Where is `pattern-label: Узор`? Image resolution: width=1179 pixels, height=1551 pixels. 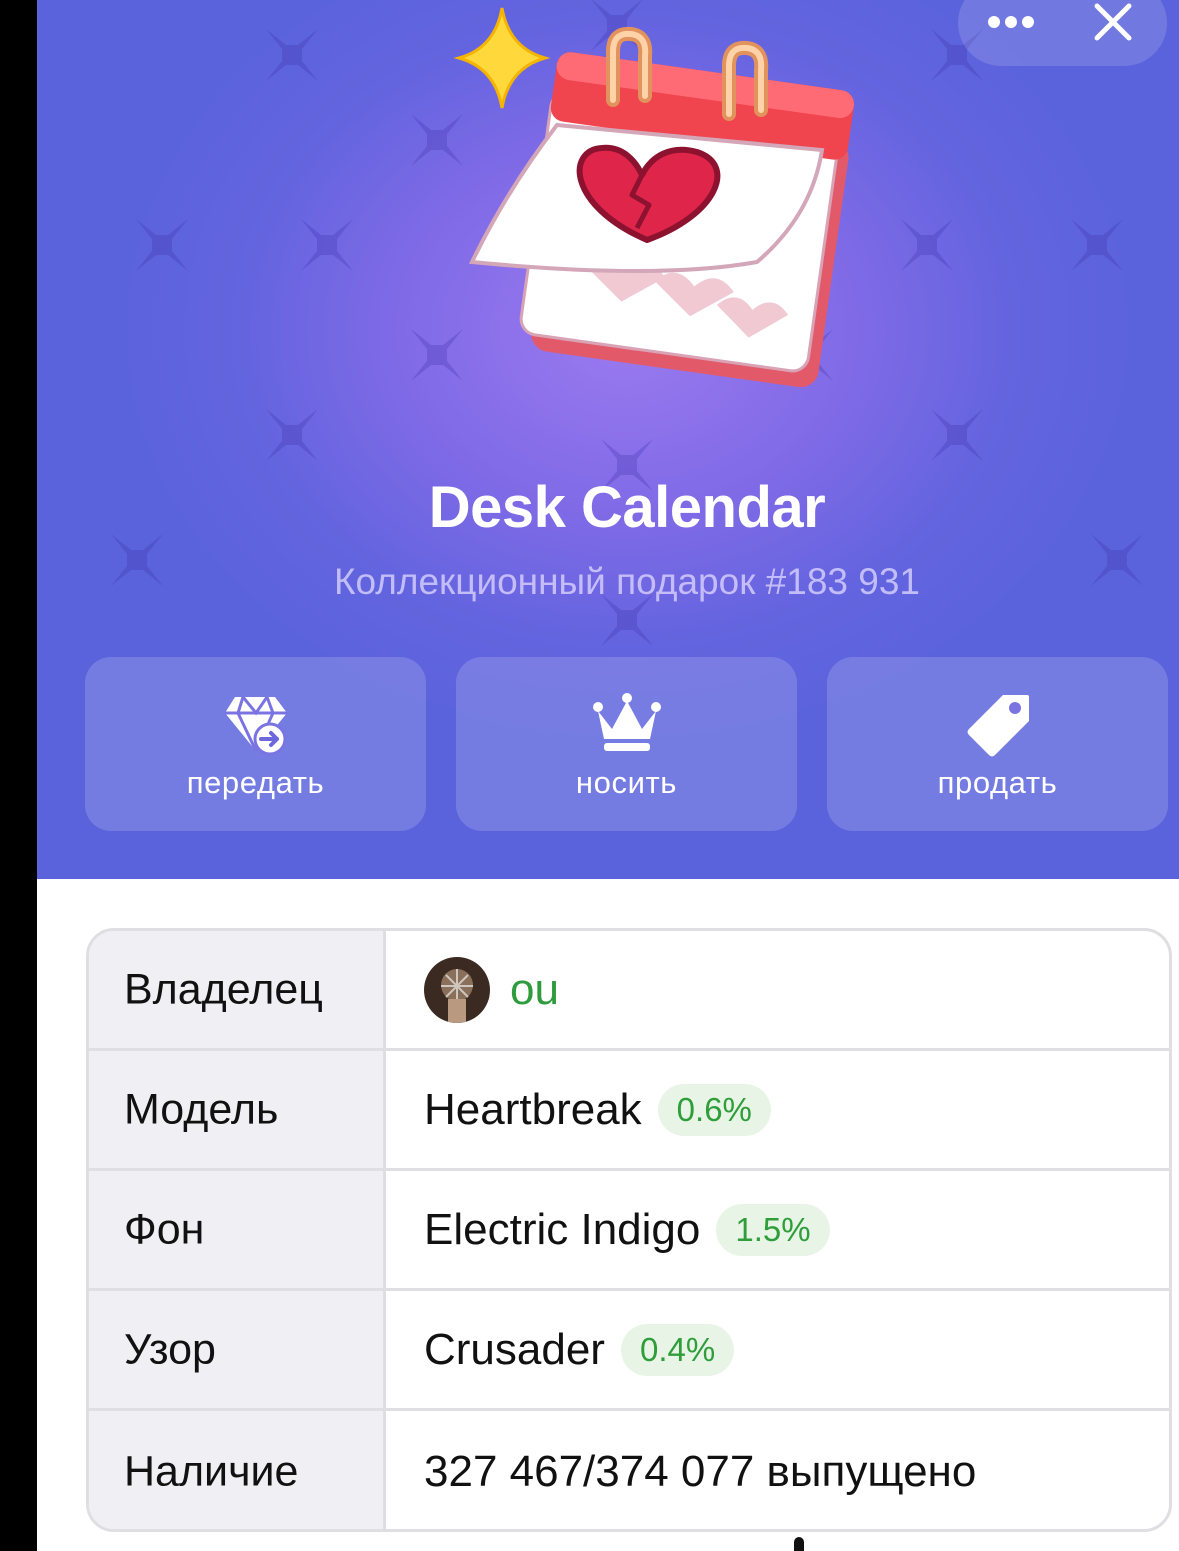 pattern-label: Узор is located at coordinates (170, 1349).